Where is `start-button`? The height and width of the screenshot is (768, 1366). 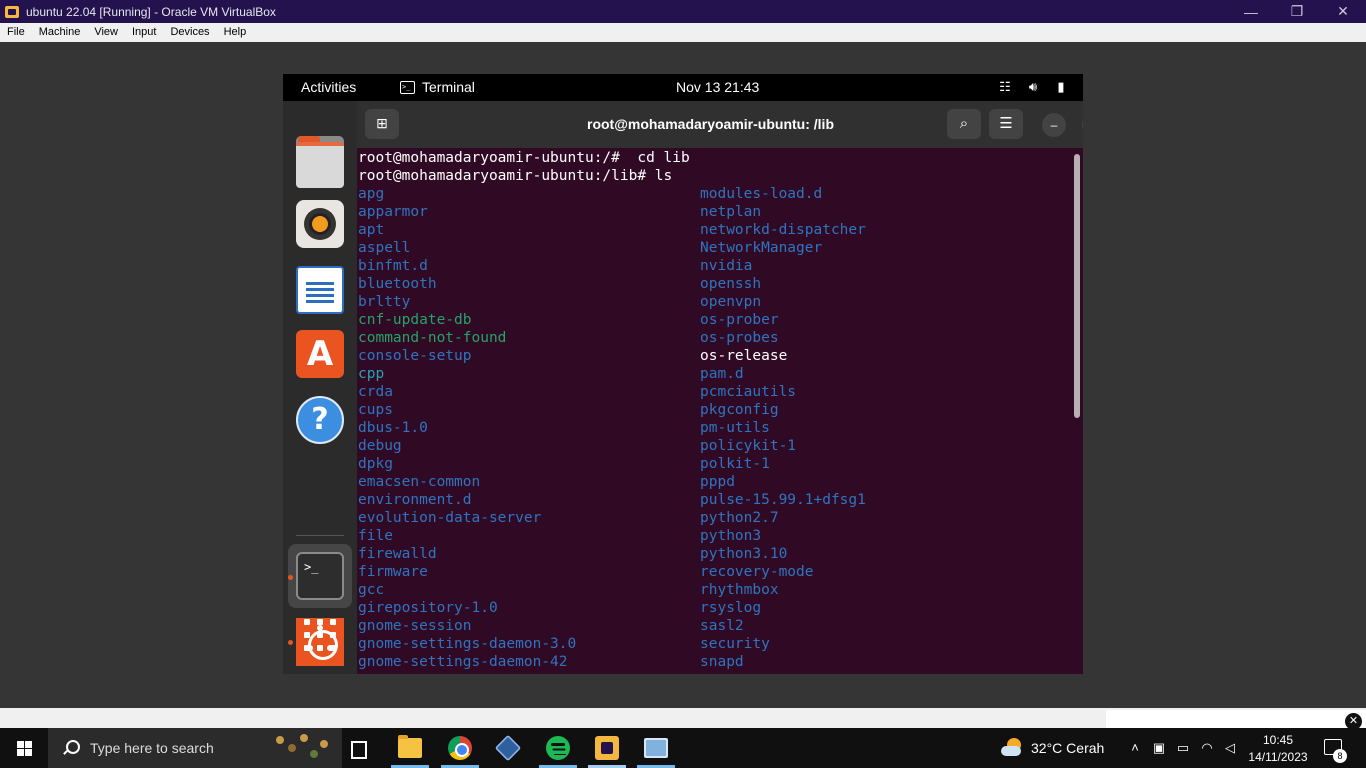 start-button is located at coordinates (24, 748).